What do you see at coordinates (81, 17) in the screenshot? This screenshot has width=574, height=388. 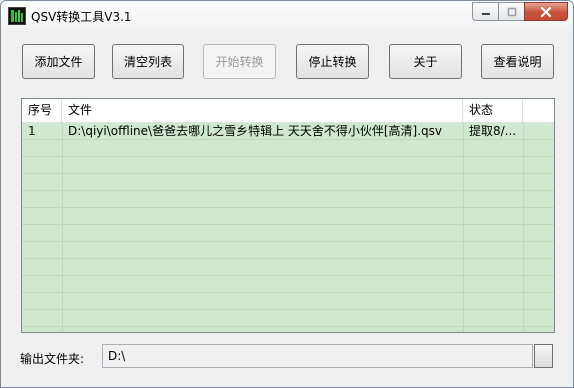 I see `window-title: QSV转换工具V3.1` at bounding box center [81, 17].